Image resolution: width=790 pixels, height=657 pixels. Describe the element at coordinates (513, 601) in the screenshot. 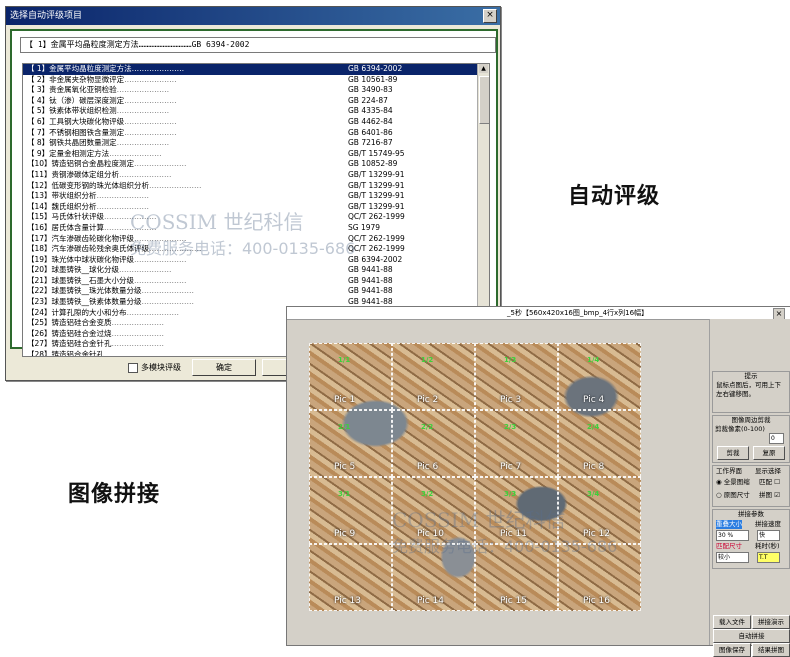

I see `tile-caption: Pic 15` at that location.